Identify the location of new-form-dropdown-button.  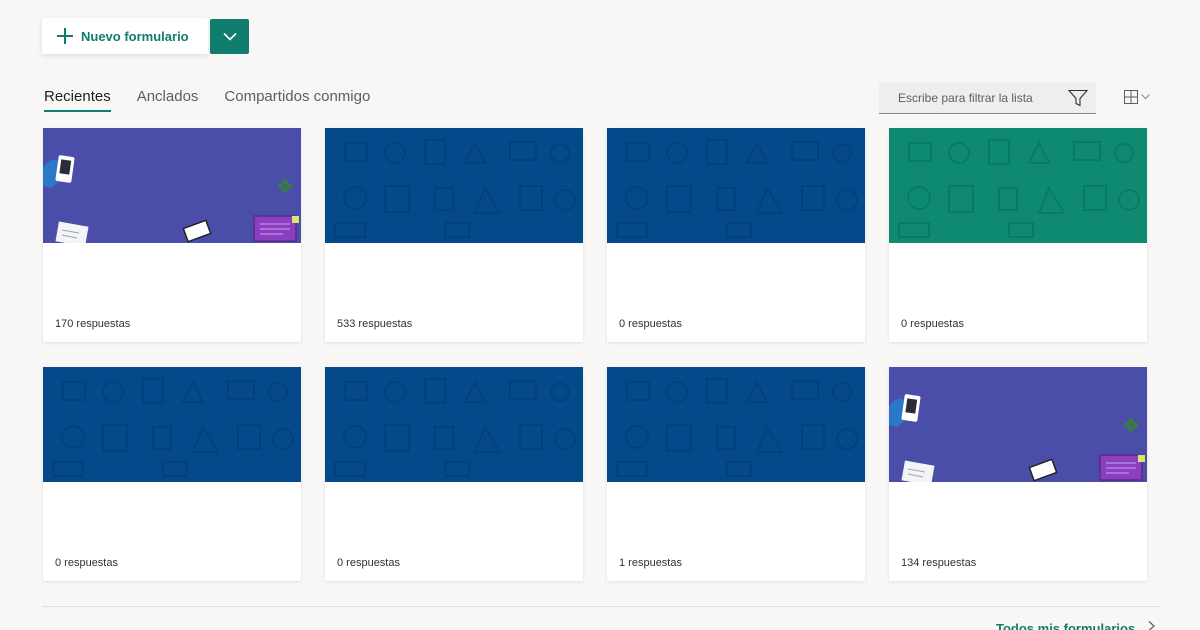
(229, 36).